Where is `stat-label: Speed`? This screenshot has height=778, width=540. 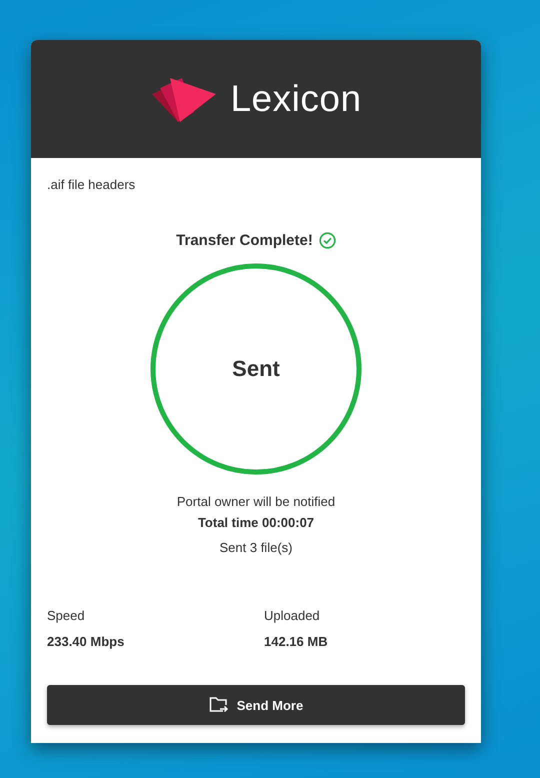 stat-label: Speed is located at coordinates (66, 615).